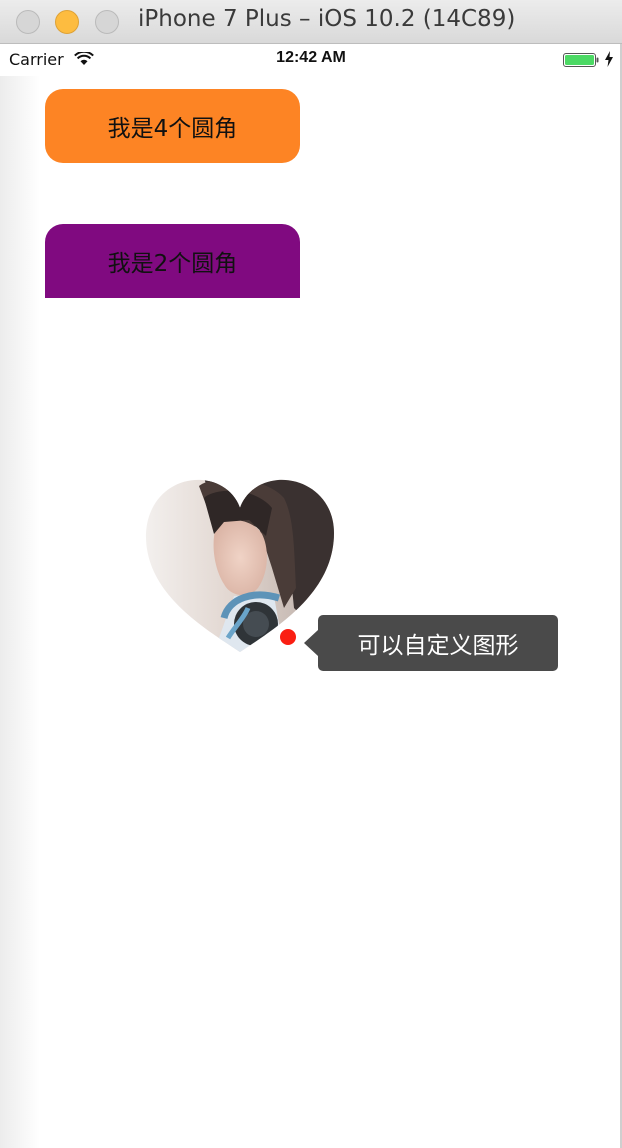 The height and width of the screenshot is (1148, 622). I want to click on four-rounded-corners-button: 我是4个圆角, so click(172, 126).